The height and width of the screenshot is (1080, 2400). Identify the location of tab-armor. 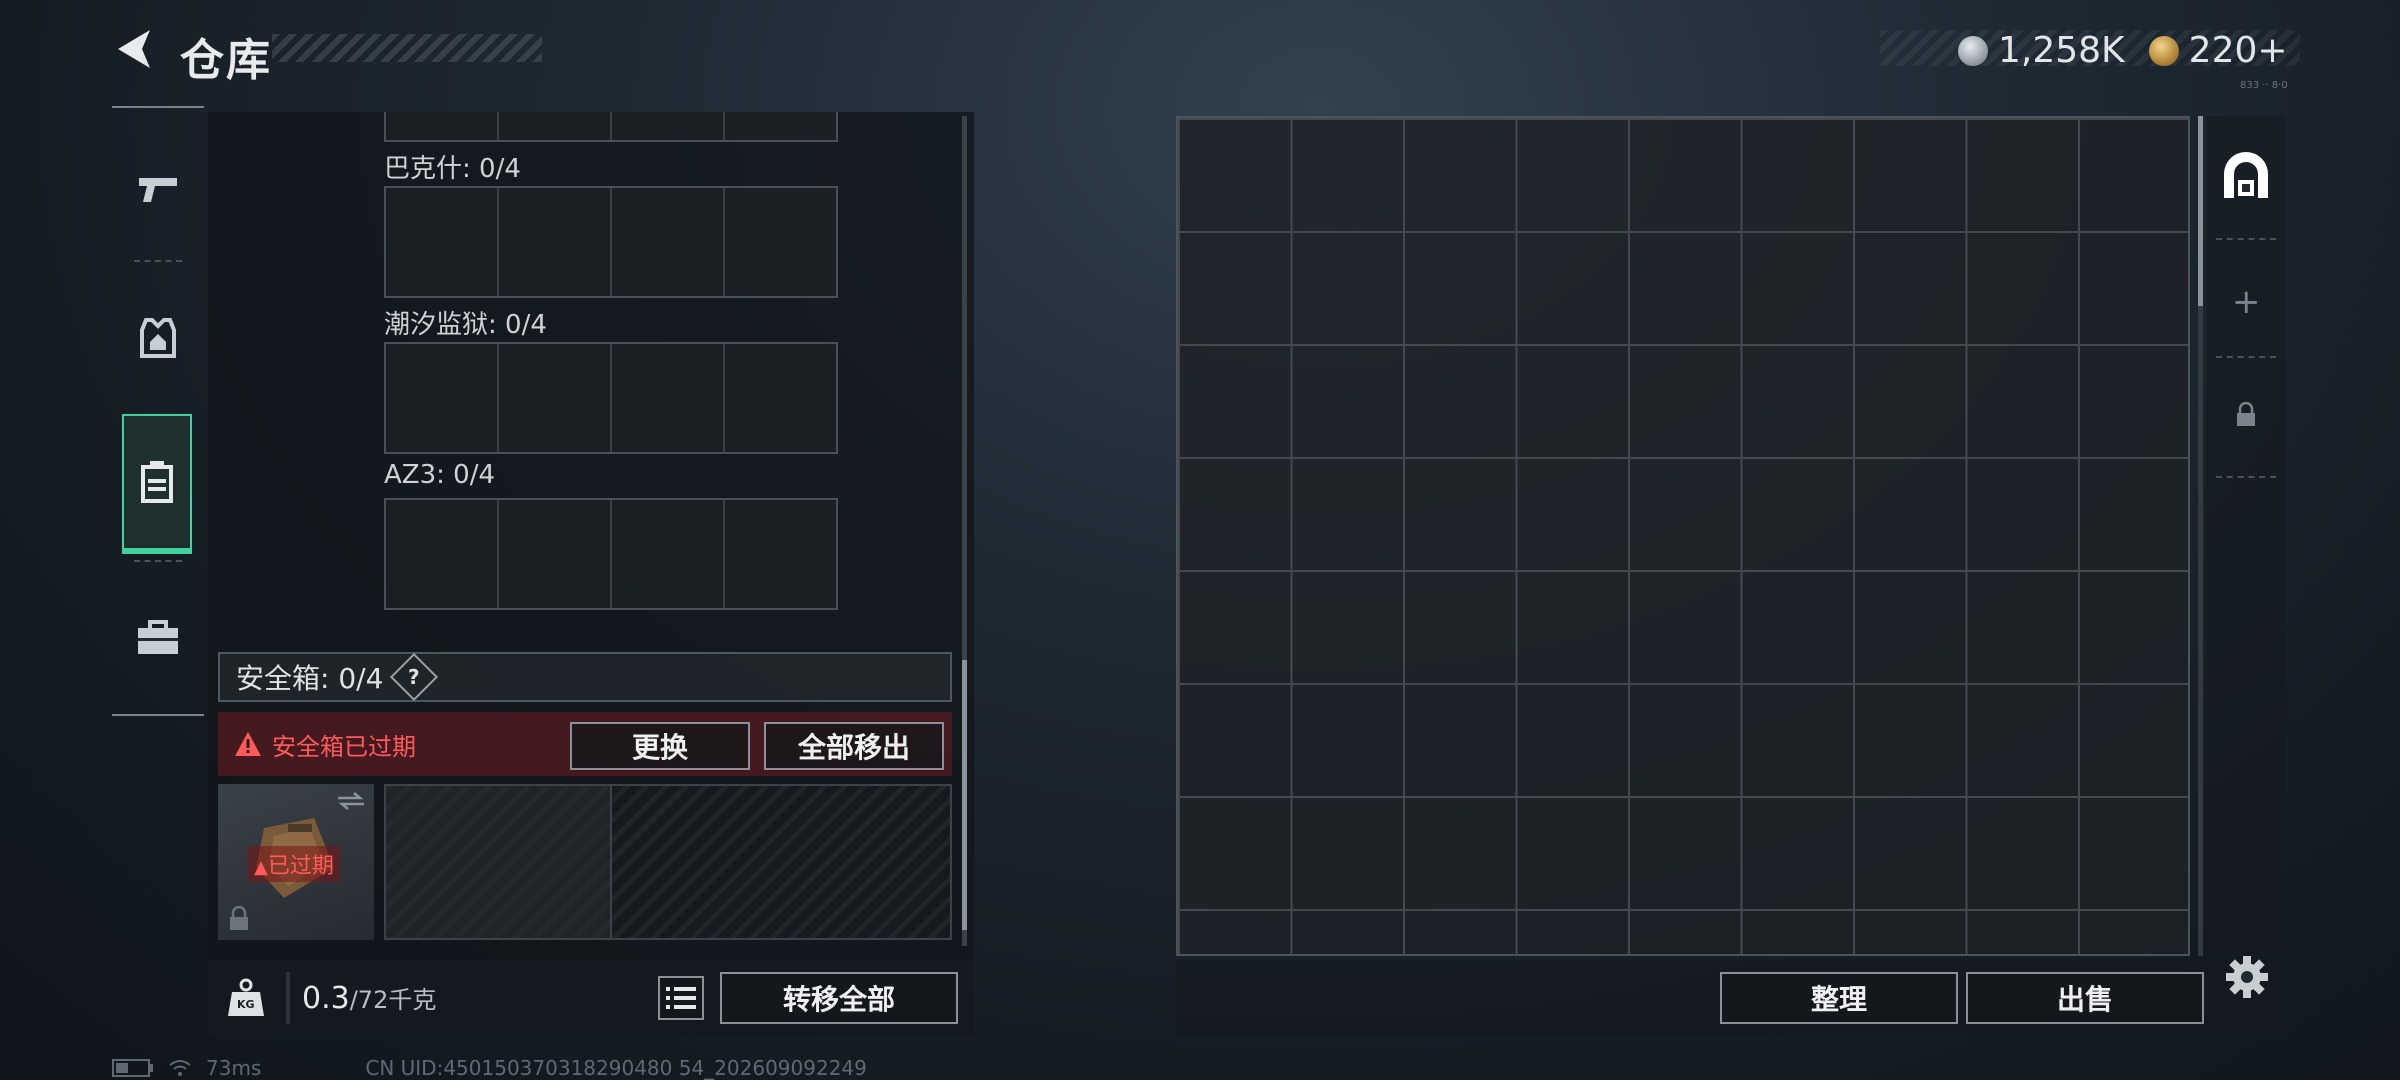
(158, 338).